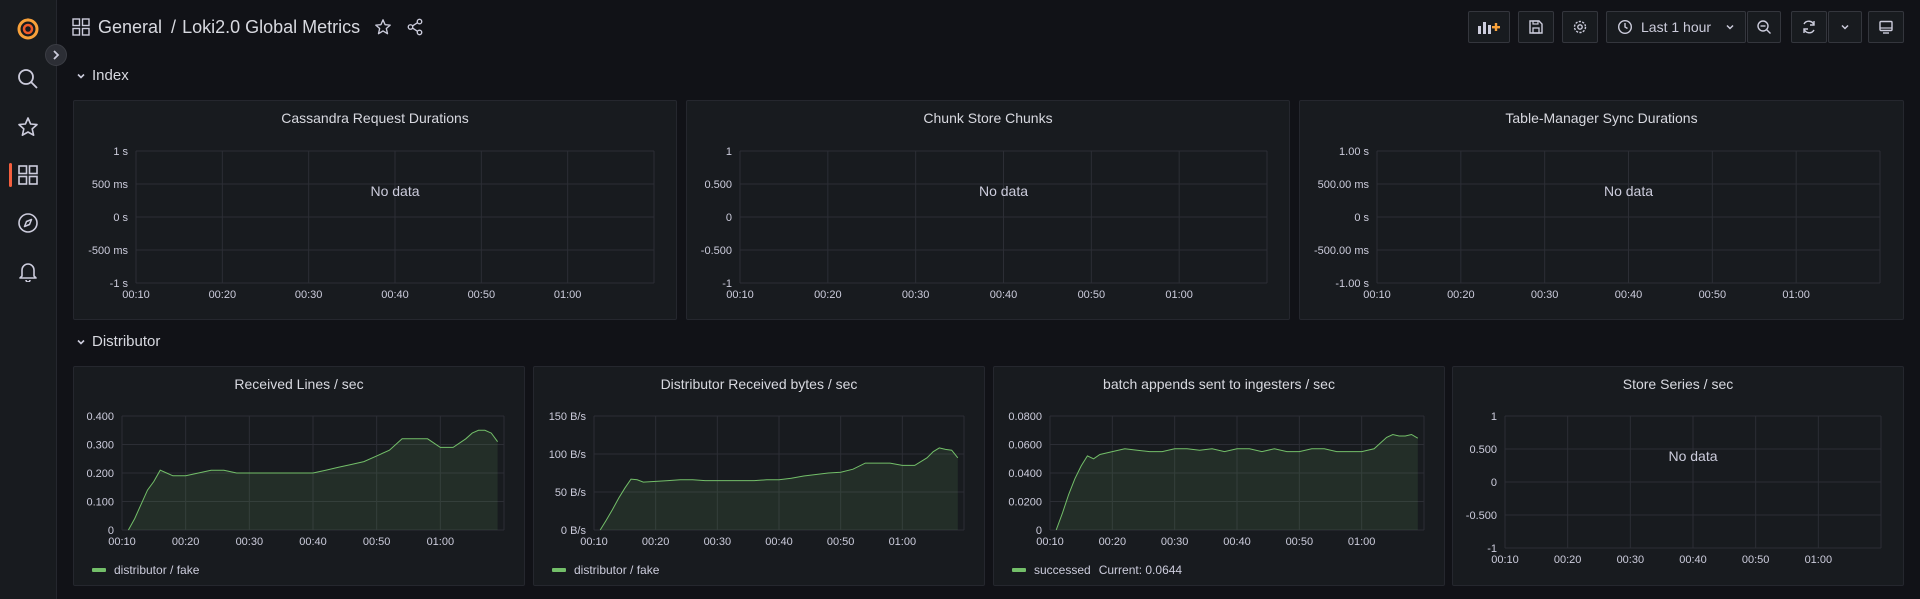 Image resolution: width=1920 pixels, height=599 pixels. I want to click on y-tick-label: -500 ms, so click(108, 251).